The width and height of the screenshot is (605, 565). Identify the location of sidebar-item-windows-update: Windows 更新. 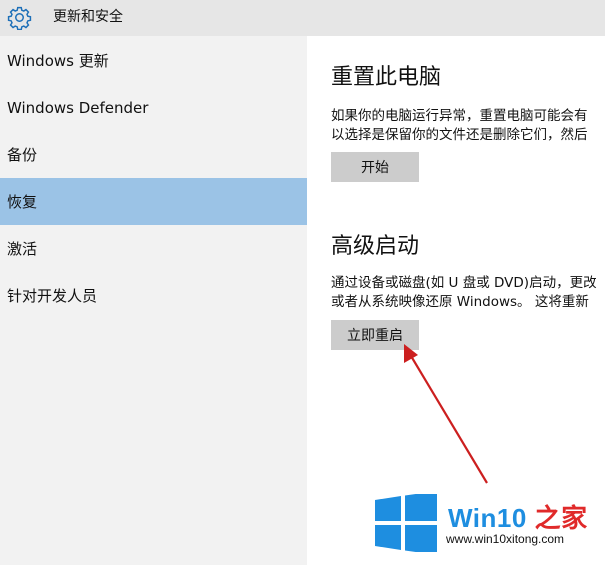
(153, 60).